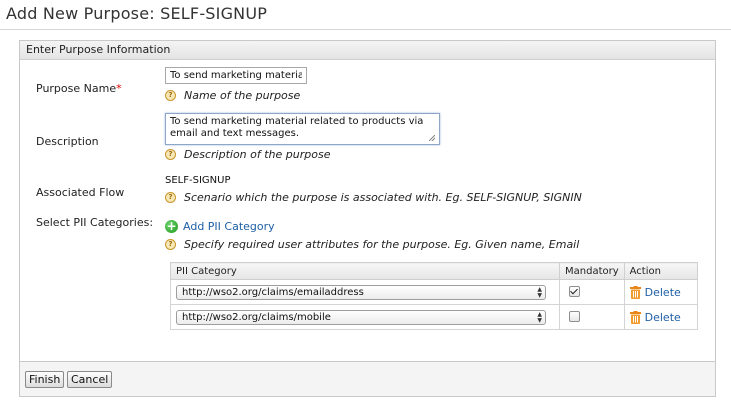 The height and width of the screenshot is (409, 731). I want to click on finish-button: Finish, so click(45, 379).